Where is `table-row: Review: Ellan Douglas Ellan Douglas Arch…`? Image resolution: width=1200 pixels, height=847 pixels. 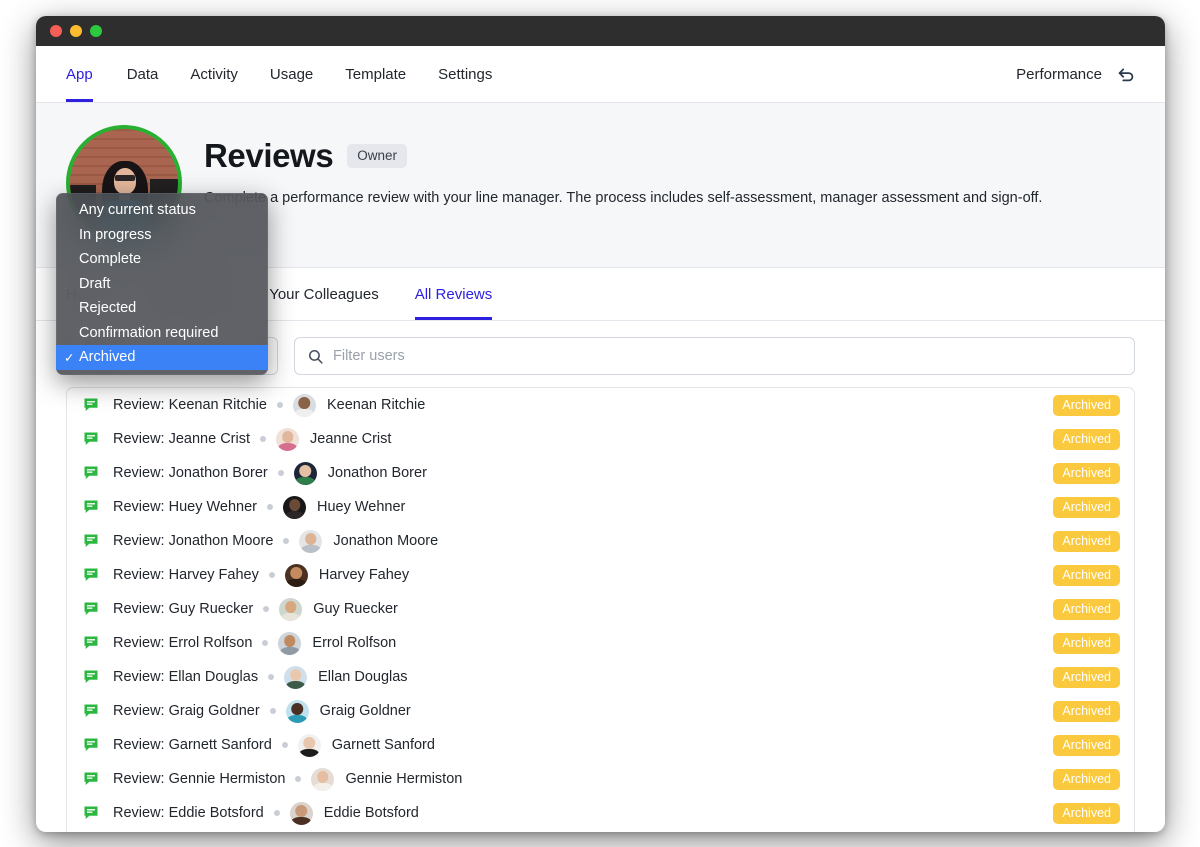 table-row: Review: Ellan Douglas Ellan Douglas Arch… is located at coordinates (600, 677).